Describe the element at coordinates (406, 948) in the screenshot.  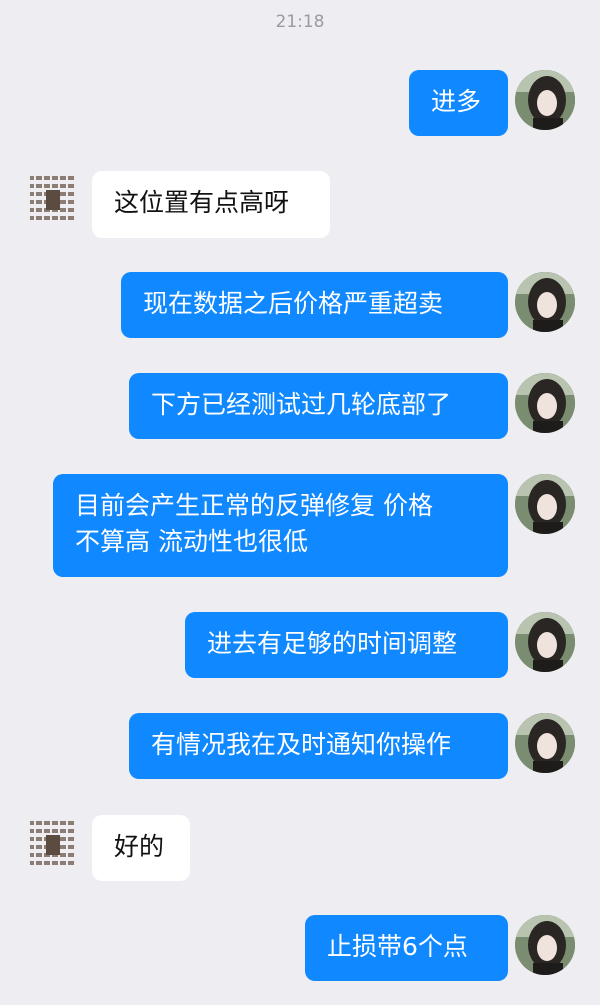
I see `message-bubble-outgoing: 止损带6个点` at that location.